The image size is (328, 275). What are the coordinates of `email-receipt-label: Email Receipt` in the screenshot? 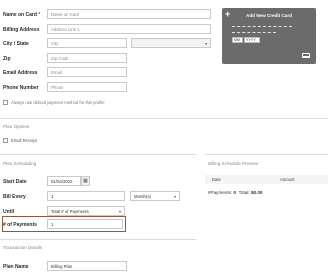 It's located at (24, 140).